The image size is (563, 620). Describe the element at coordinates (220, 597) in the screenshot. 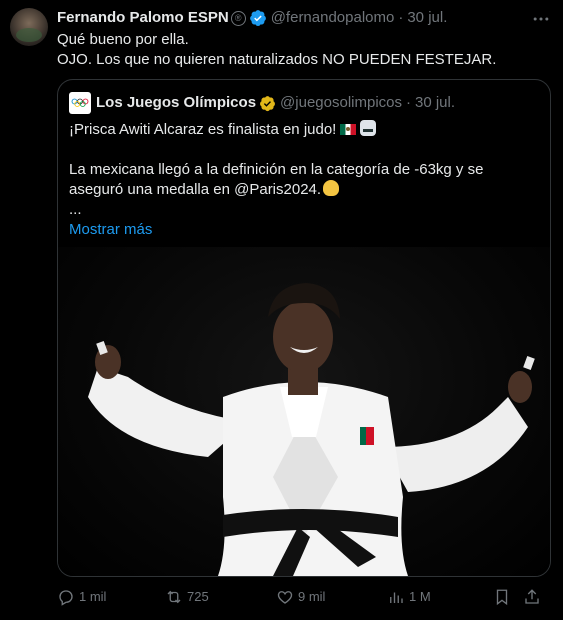

I see `repost-button: 725` at that location.